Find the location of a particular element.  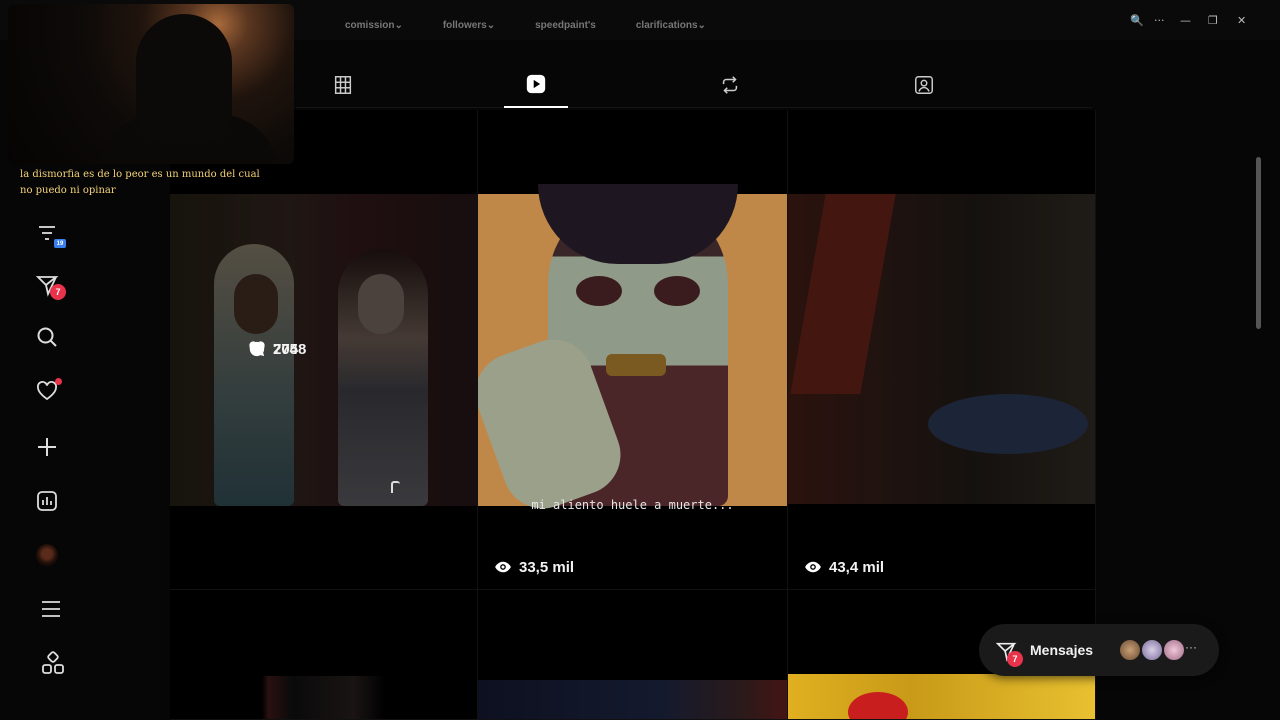

profile-avatar is located at coordinates (47, 555).